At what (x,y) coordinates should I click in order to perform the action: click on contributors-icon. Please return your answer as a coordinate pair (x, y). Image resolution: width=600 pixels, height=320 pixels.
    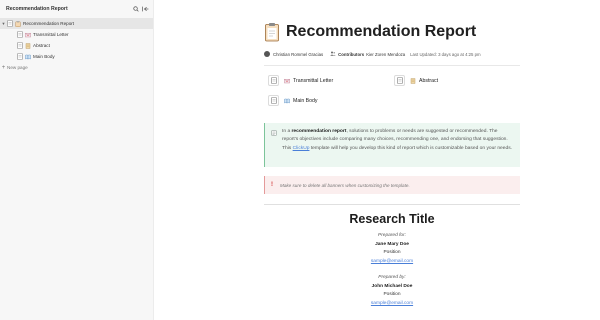
    Looking at the image, I should click on (333, 54).